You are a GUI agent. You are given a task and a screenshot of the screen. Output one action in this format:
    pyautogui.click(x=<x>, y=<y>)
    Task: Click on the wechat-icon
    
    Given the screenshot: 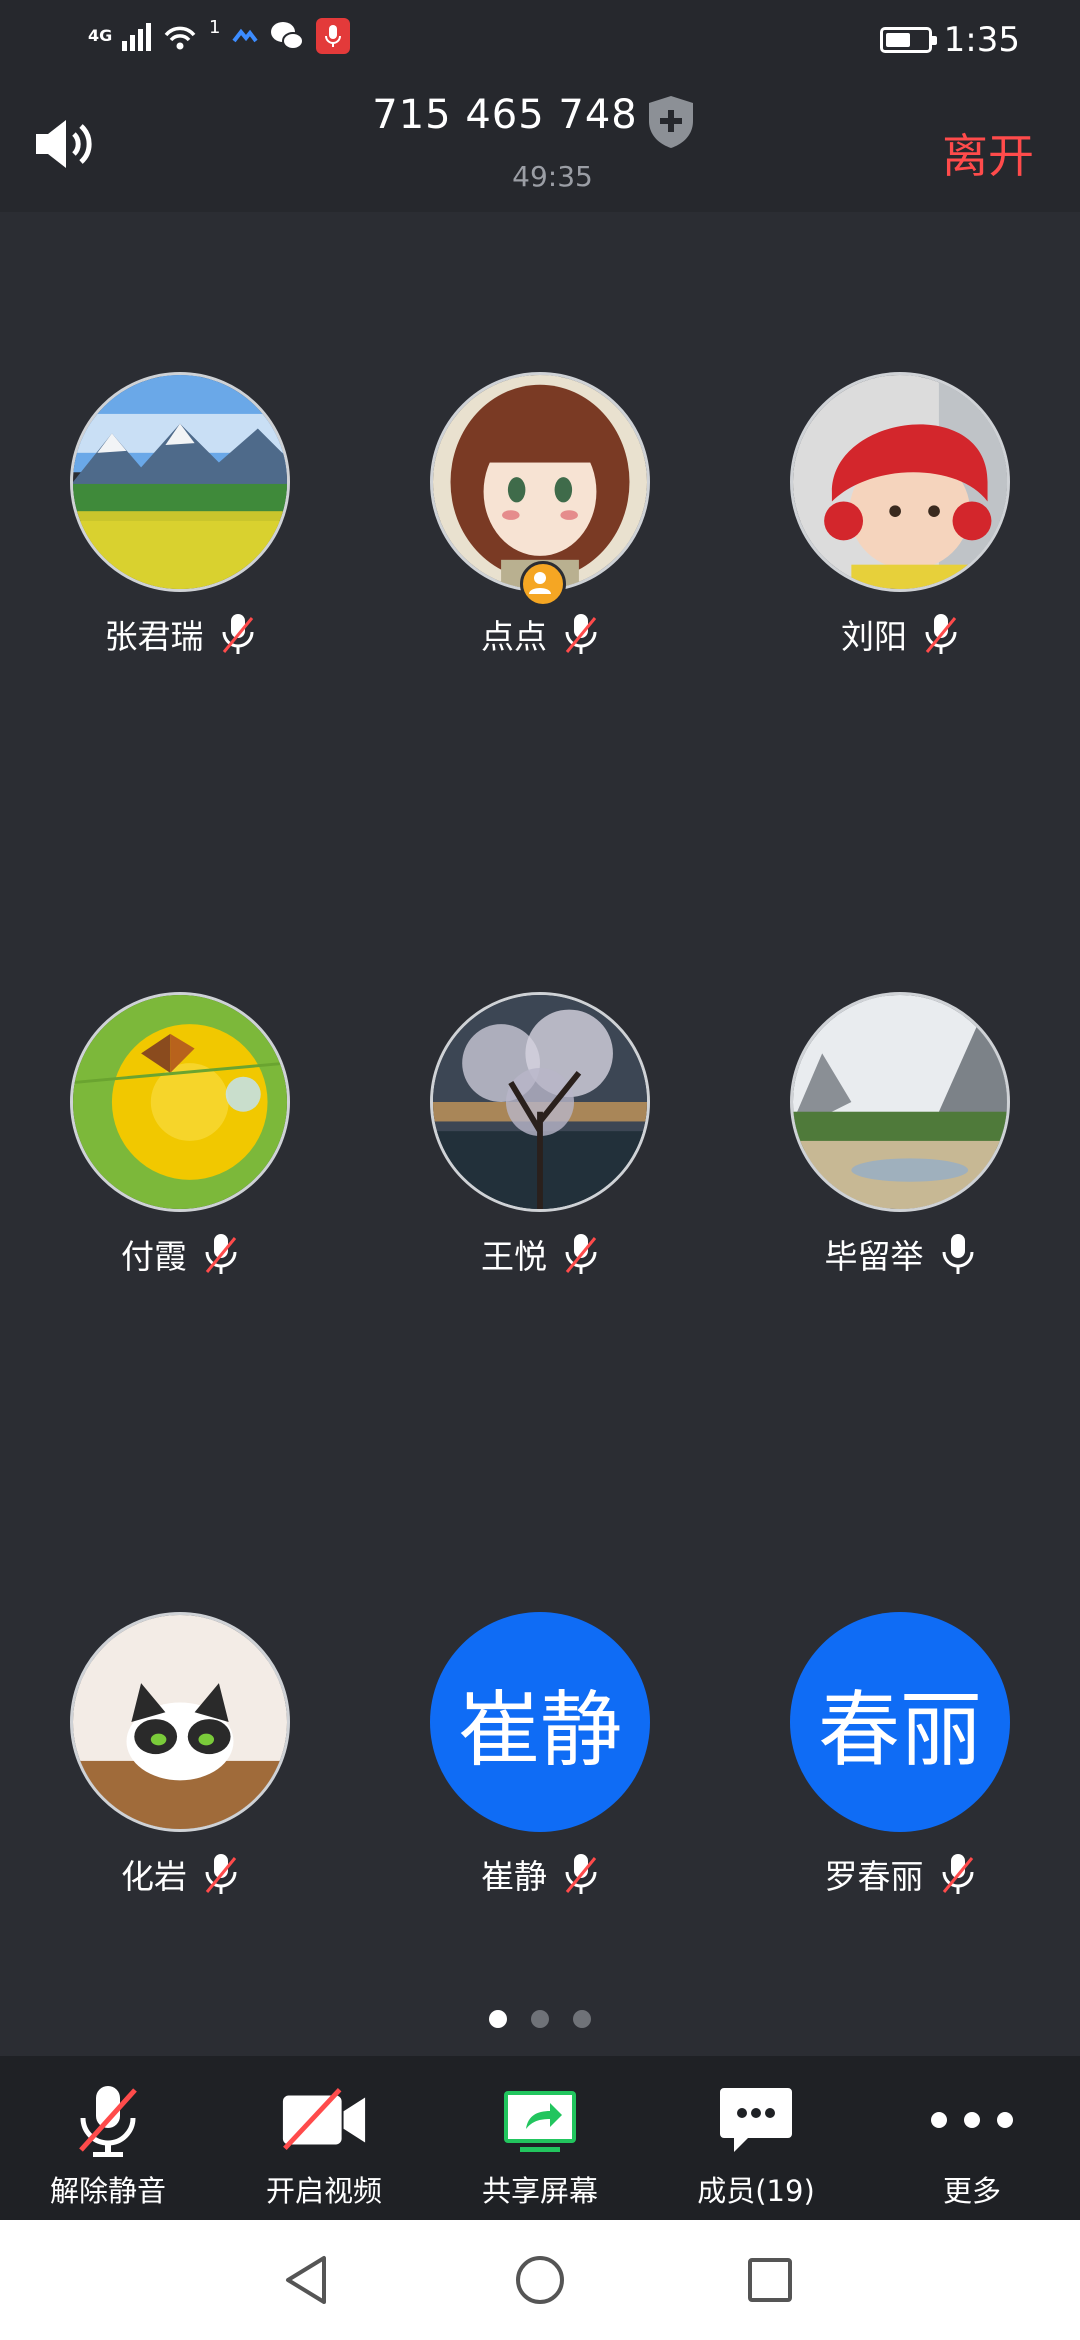 What is the action you would take?
    pyautogui.click(x=288, y=36)
    